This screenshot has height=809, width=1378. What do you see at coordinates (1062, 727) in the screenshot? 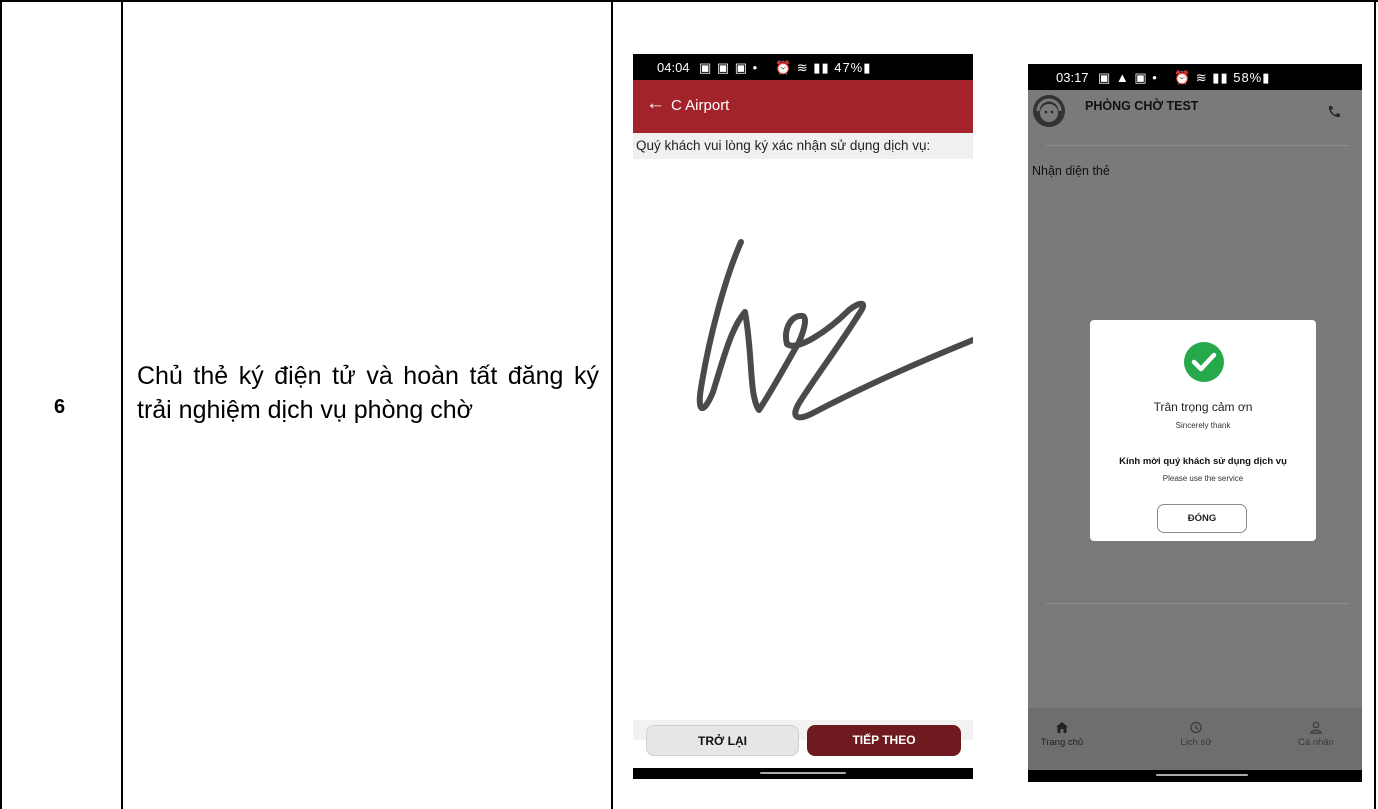
I see `home-icon` at bounding box center [1062, 727].